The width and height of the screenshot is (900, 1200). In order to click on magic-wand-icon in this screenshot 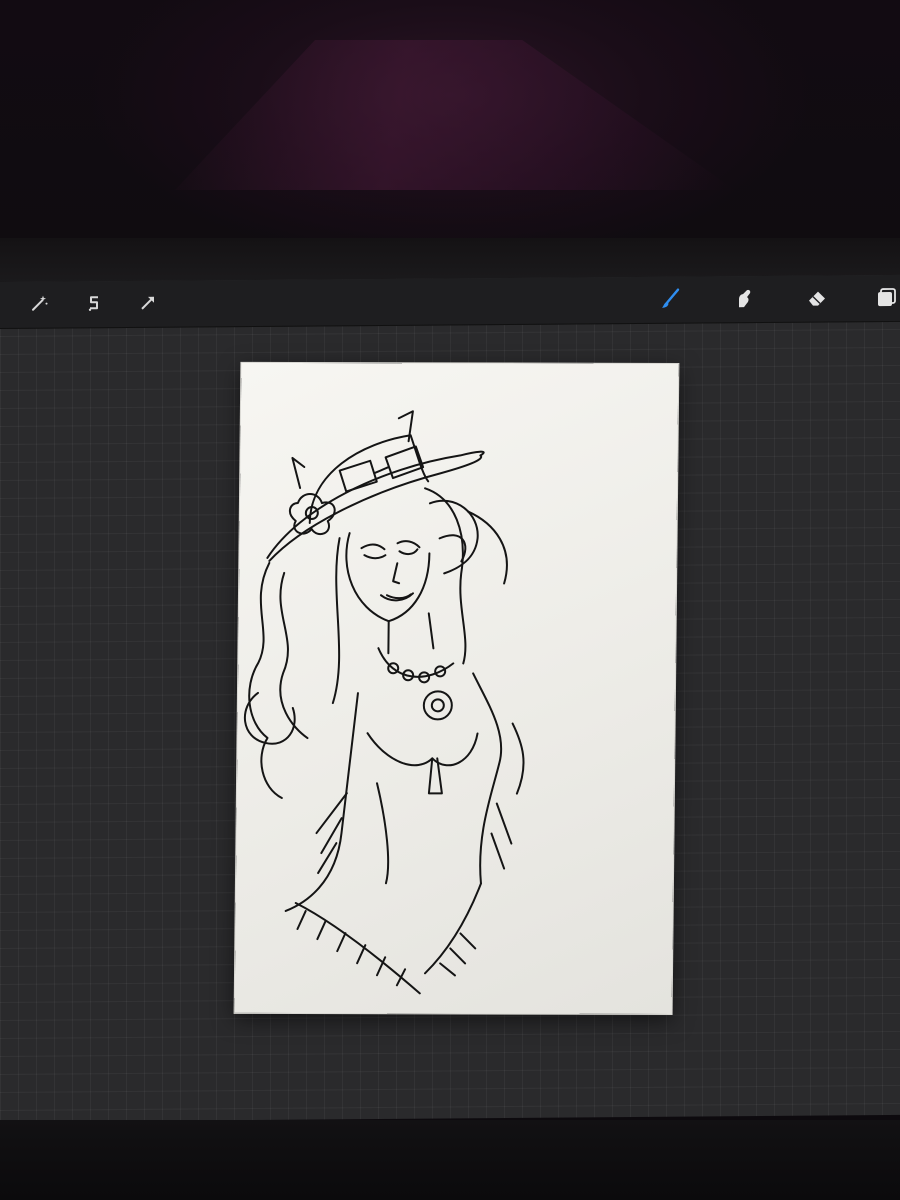, I will do `click(39, 306)`.